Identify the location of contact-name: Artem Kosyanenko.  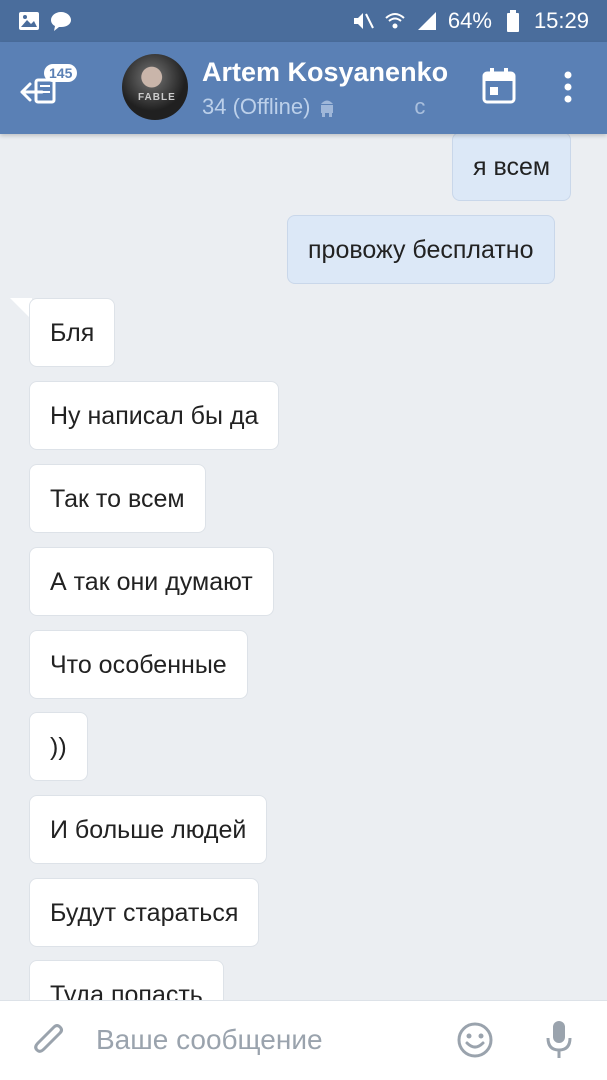
(325, 72).